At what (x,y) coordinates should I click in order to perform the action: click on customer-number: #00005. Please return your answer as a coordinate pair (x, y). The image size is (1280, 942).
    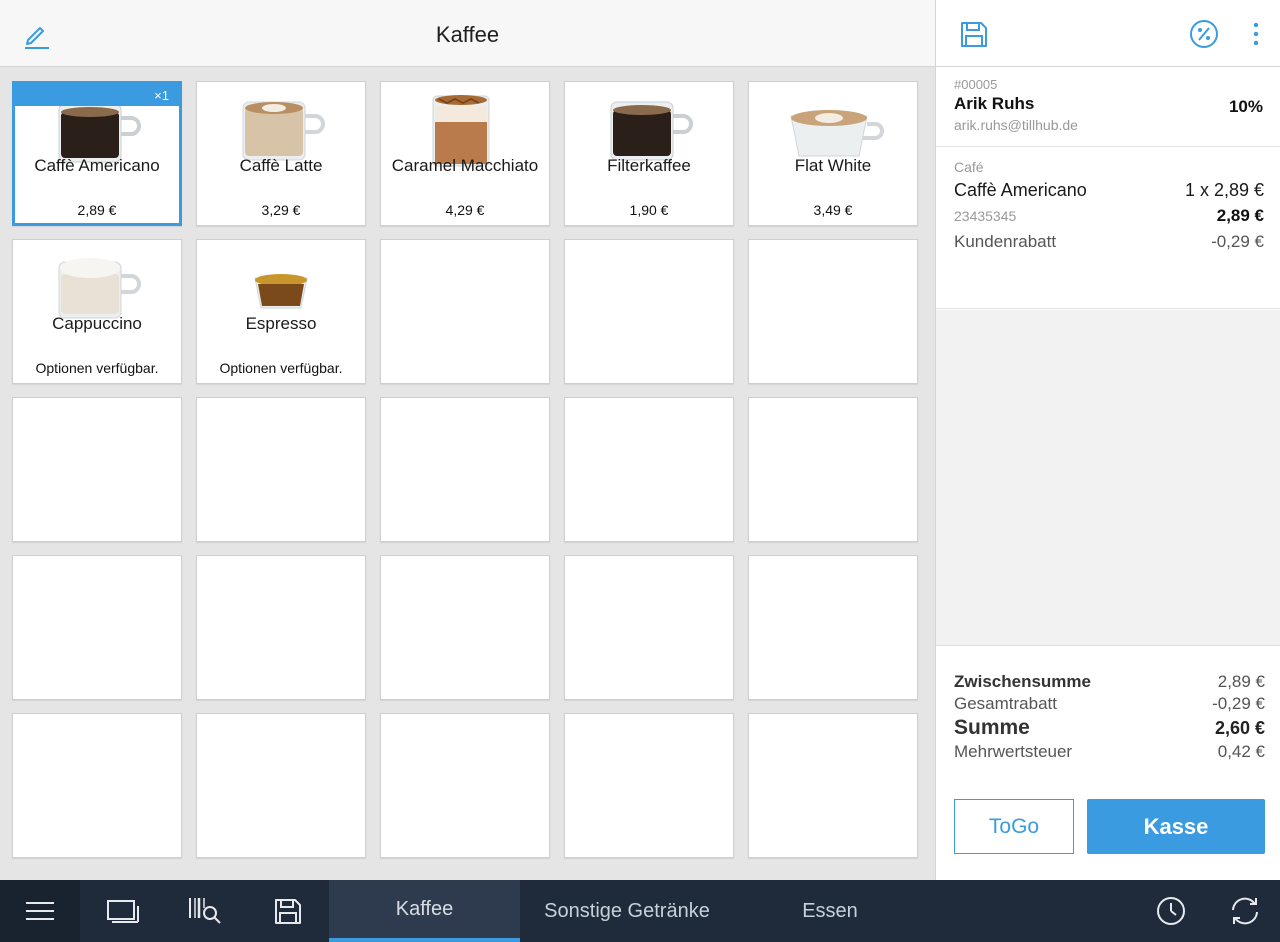
    Looking at the image, I should click on (976, 84).